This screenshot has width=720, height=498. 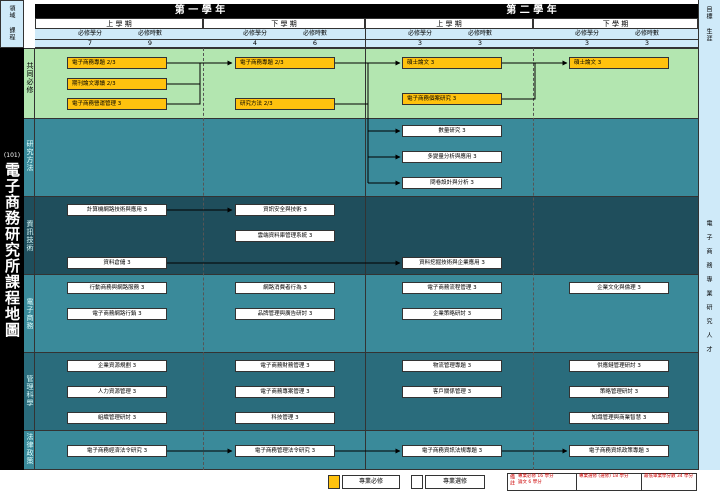 What do you see at coordinates (417, 482) in the screenshot?
I see `legend-elective-swatch` at bounding box center [417, 482].